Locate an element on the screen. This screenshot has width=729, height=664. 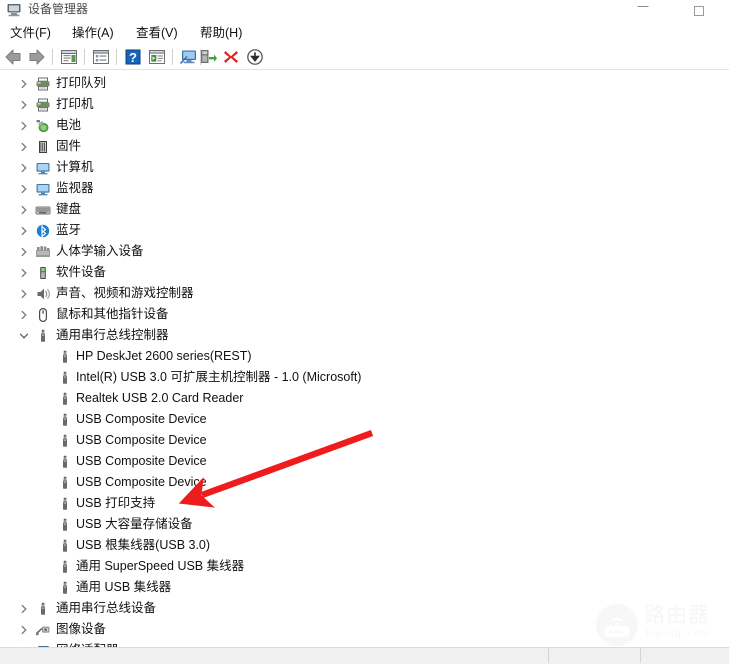
tree-node: 通用串行总线设备 is located at coordinates (364, 608).